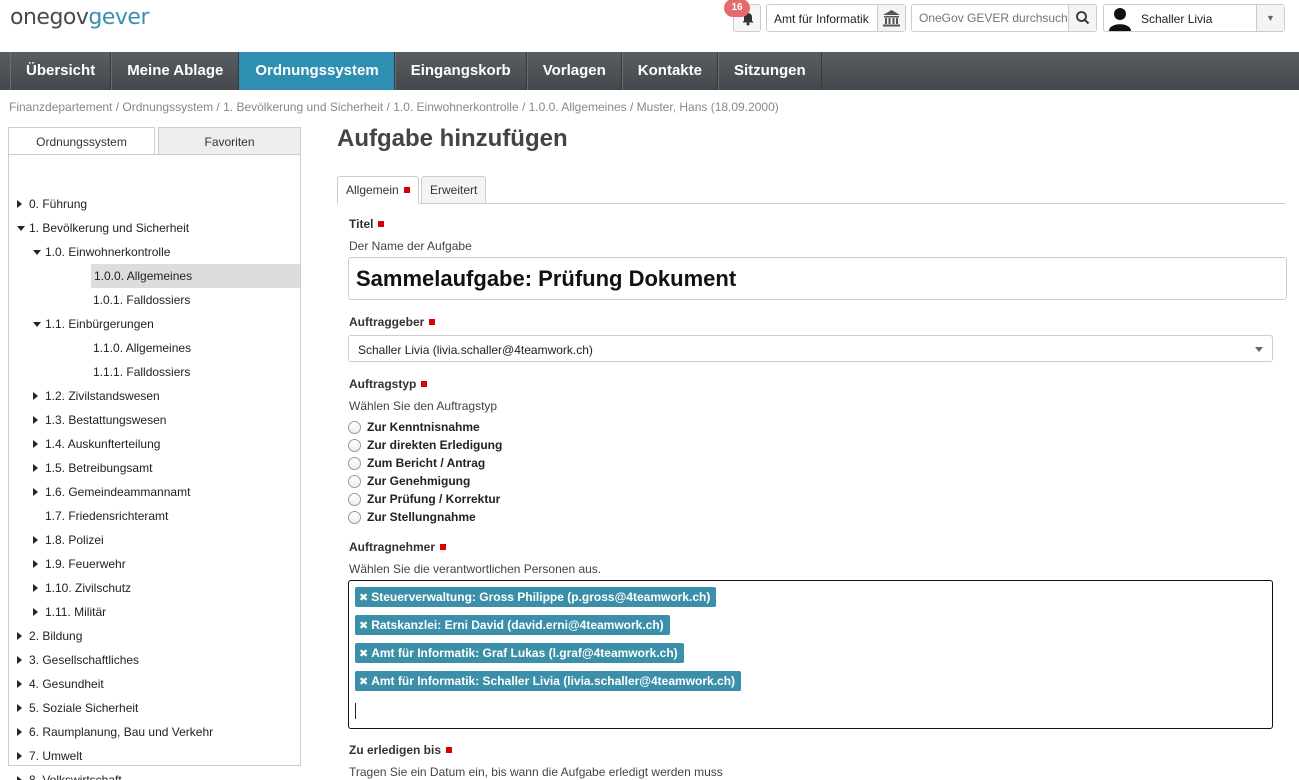  I want to click on tree-node-label: 1.4. Auskunfterteilung, so click(103, 444).